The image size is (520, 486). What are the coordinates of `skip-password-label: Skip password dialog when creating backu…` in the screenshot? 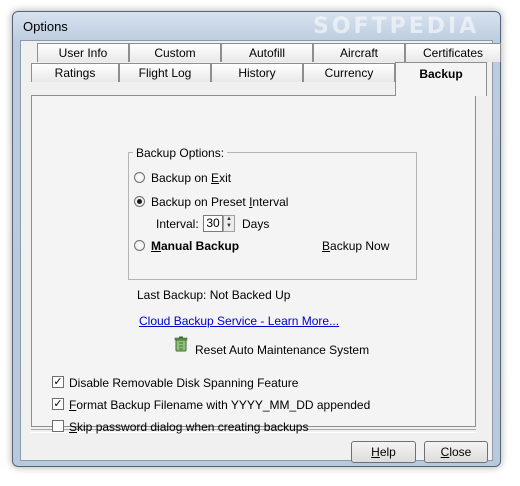 It's located at (188, 427).